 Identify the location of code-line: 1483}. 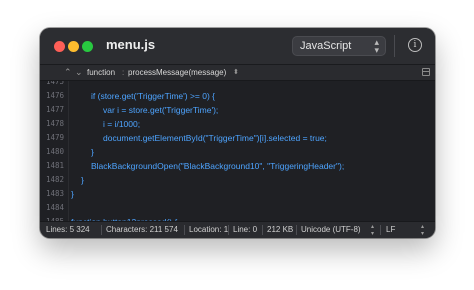
(237, 194).